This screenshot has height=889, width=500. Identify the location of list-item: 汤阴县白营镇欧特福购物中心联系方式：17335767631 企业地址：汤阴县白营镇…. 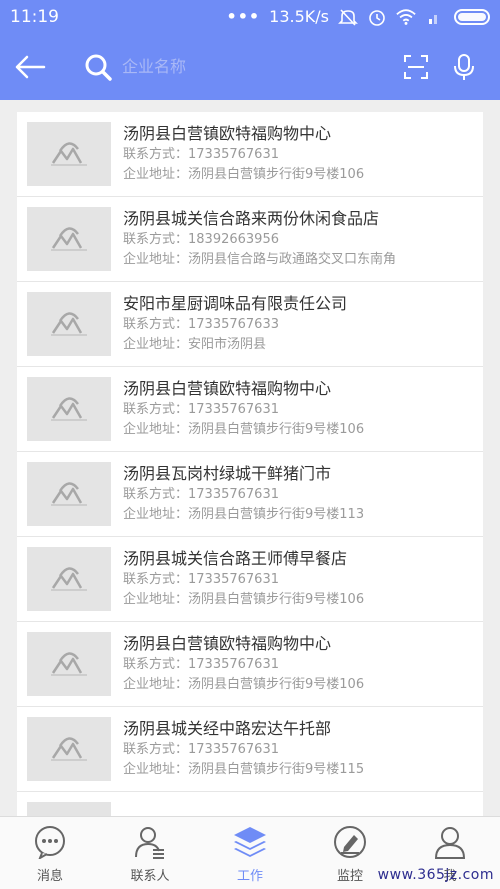
(250, 154).